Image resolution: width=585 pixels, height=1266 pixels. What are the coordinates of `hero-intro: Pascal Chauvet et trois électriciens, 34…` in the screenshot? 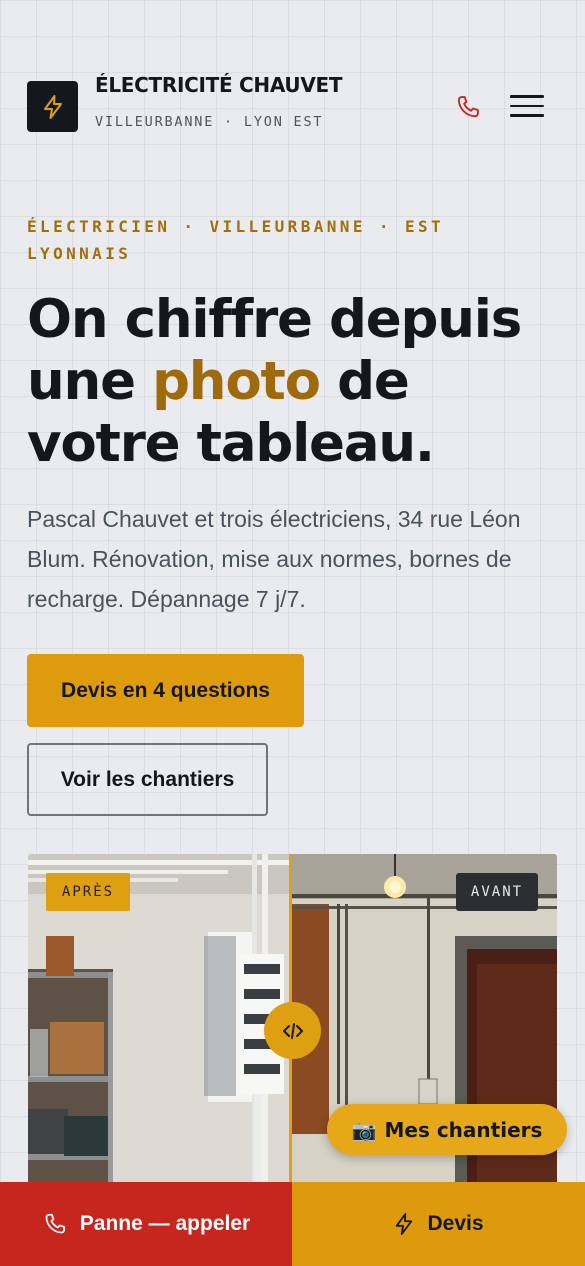 It's located at (274, 559).